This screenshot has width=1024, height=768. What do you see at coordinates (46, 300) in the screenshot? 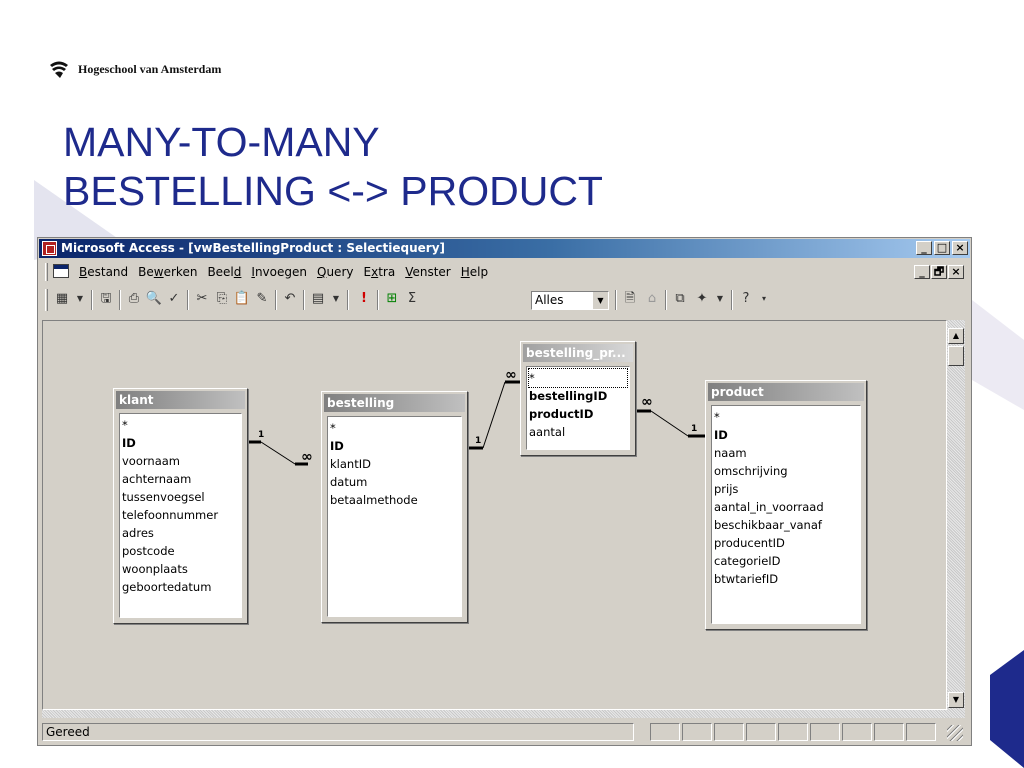
I see `toolbar-grip` at bounding box center [46, 300].